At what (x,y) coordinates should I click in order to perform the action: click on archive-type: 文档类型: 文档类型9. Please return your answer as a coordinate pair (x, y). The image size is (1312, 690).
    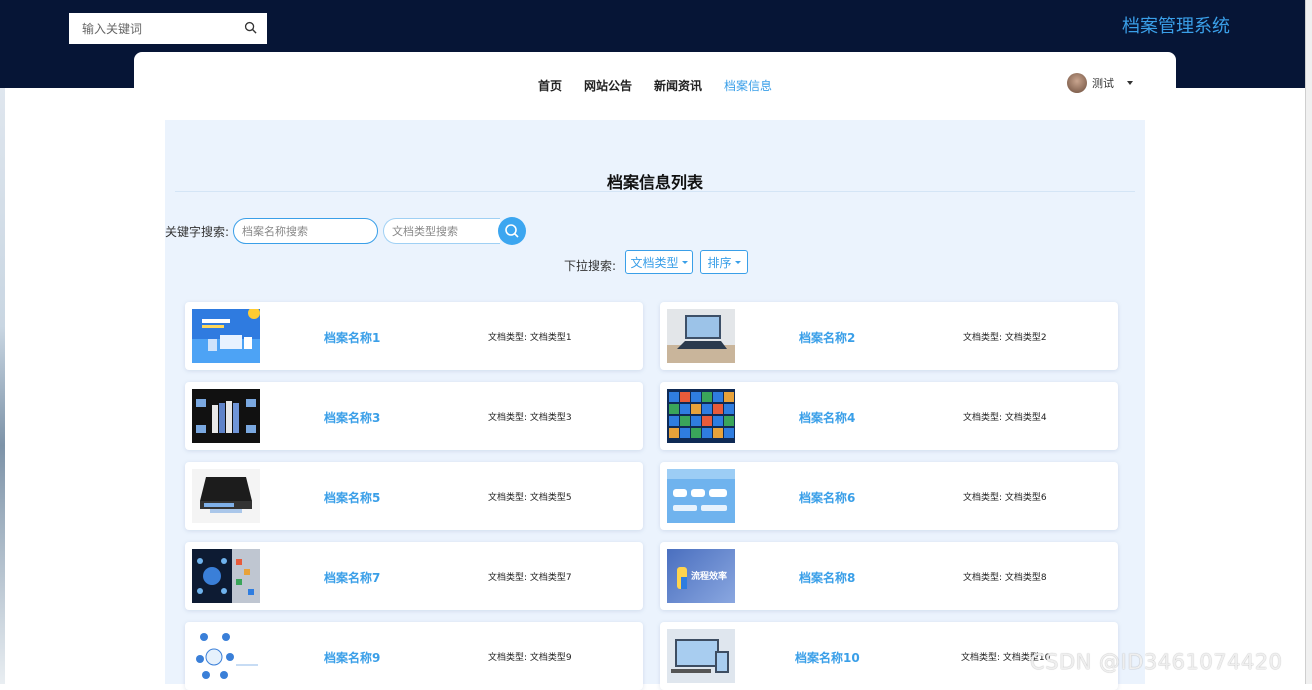
    Looking at the image, I should click on (530, 658).